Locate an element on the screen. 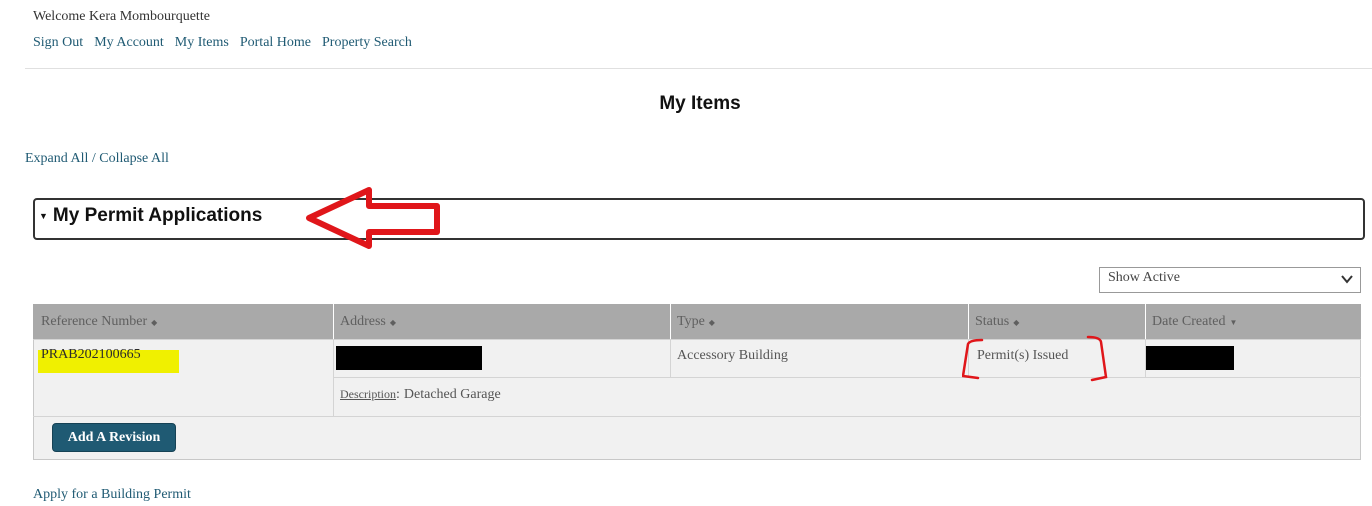  status-filter-value: Show Active is located at coordinates (1144, 277).